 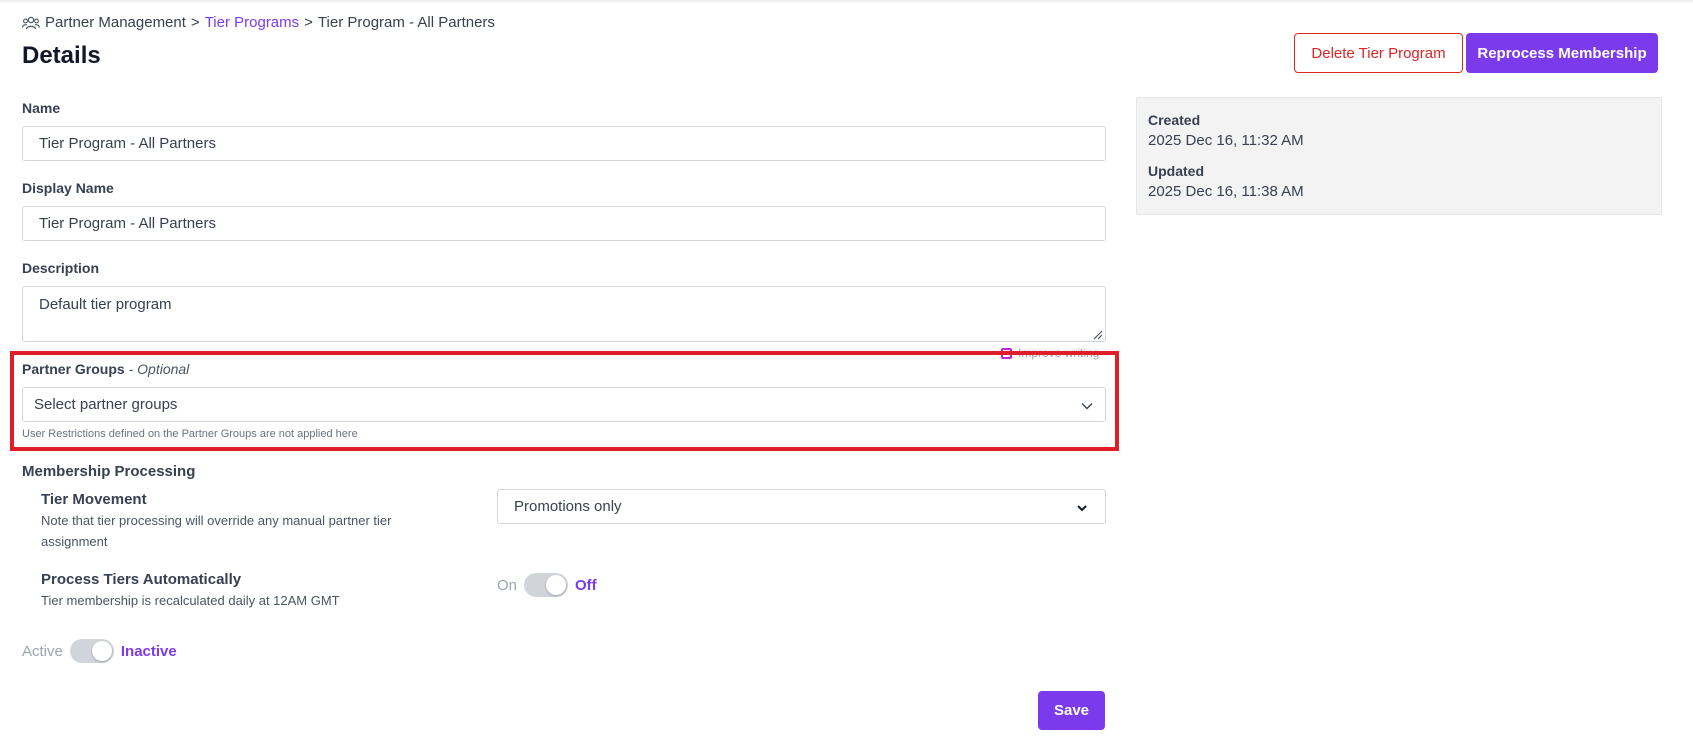 I want to click on save-button: Save, so click(x=1071, y=710).